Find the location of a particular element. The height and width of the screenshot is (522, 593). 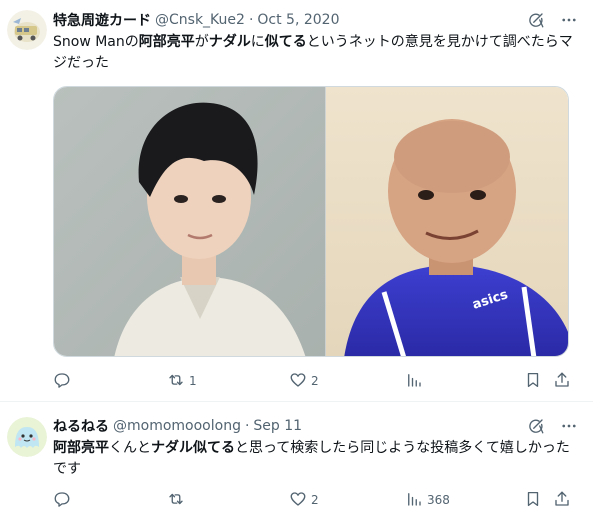

display-name: 特急周遊カード is located at coordinates (102, 20).